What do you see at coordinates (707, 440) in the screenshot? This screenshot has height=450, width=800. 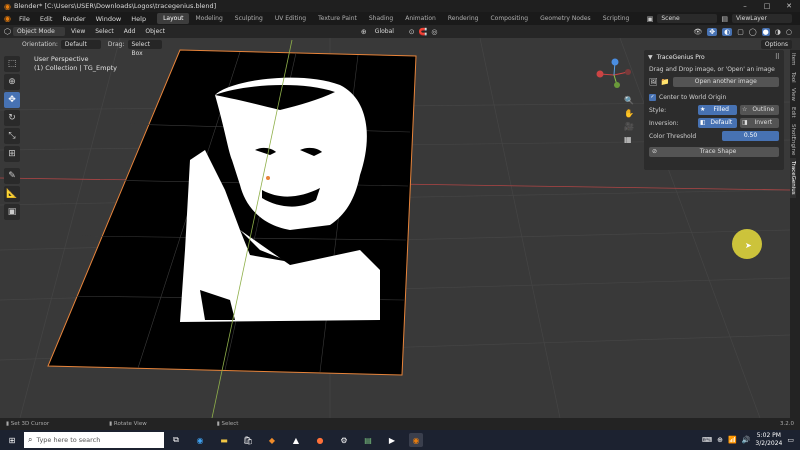 I see `keyboard-icon: ⌨` at bounding box center [707, 440].